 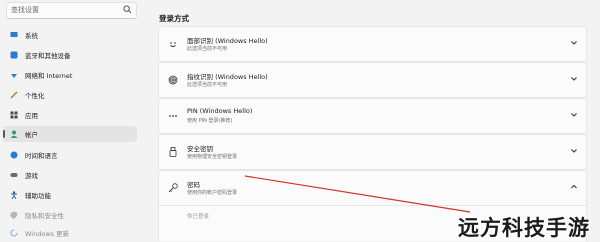 I want to click on sidebar-item-privacy: 隐私和安全性, so click(x=70, y=215).